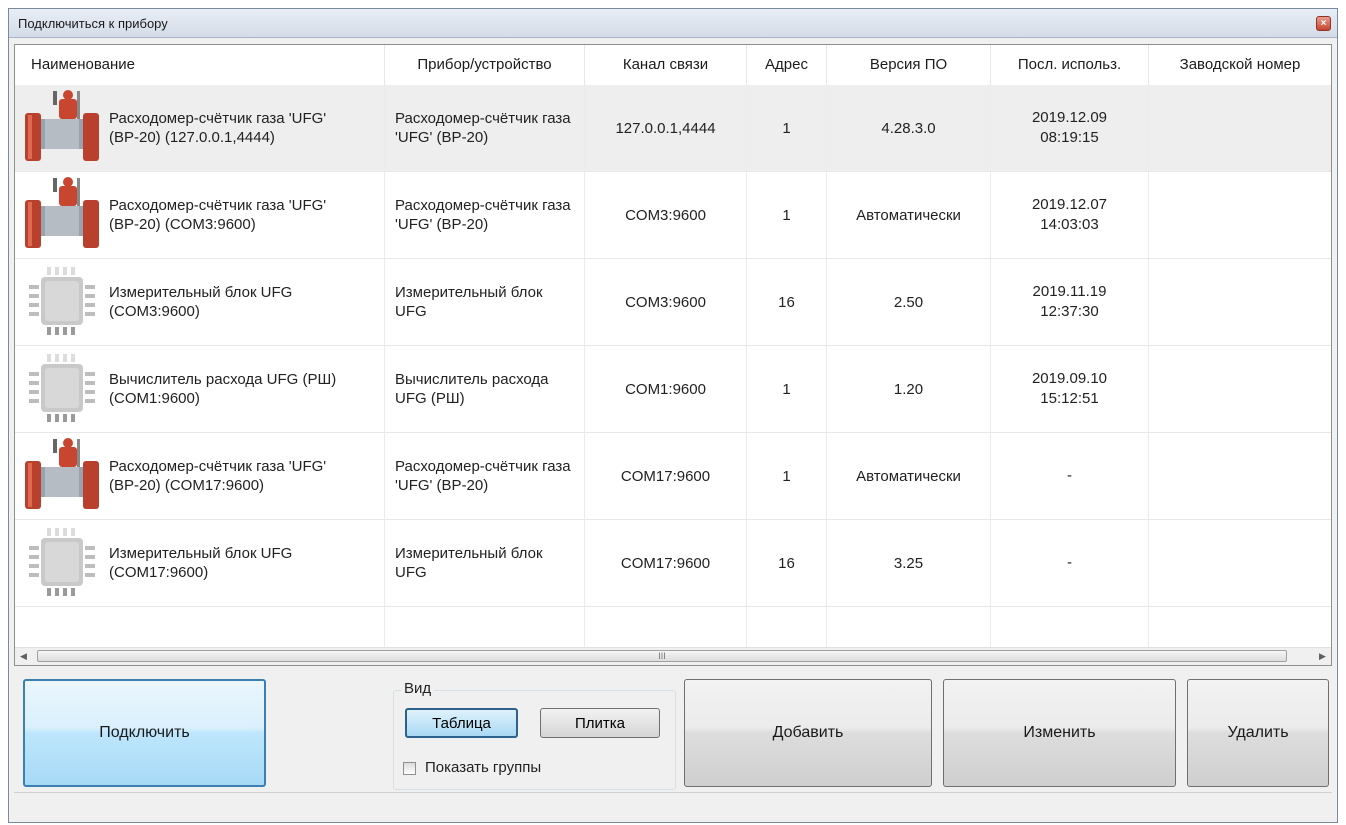 The image size is (1346, 825). I want to click on scroll-right-arrow-icon: ▶, so click(1322, 656).